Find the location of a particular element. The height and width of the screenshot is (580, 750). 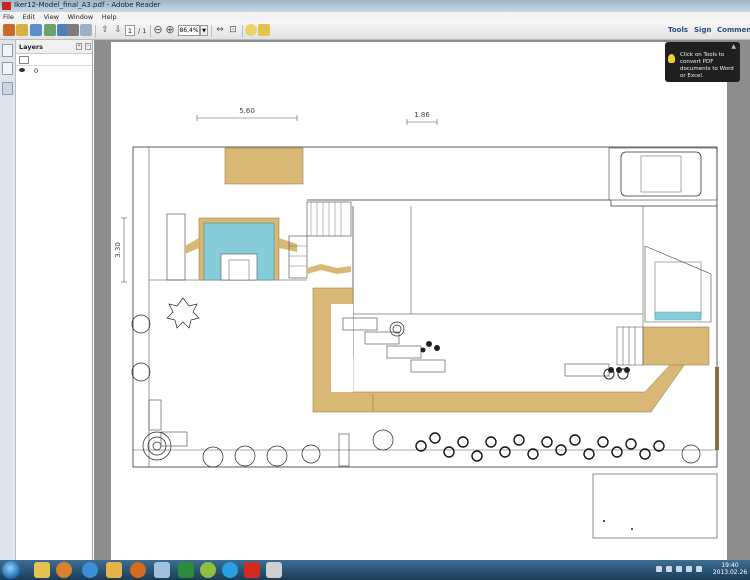

clock-time: 19:40 is located at coordinates (730, 565).